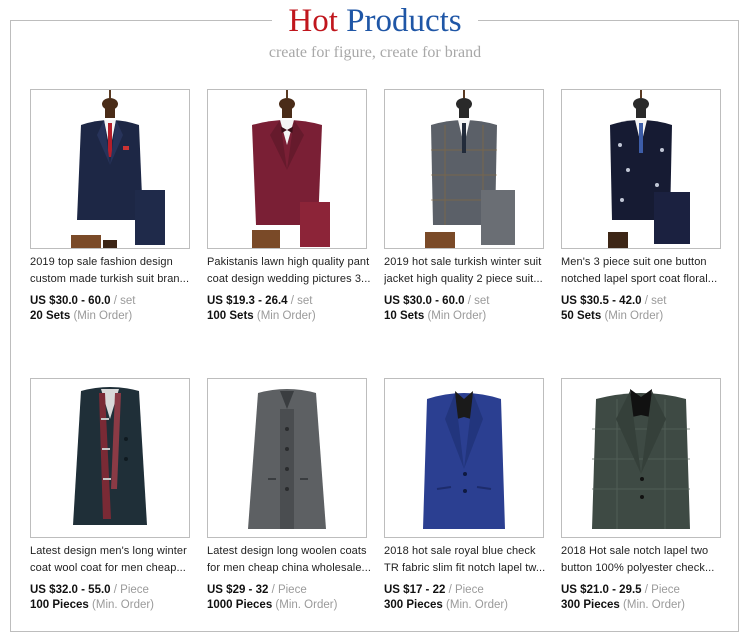  Describe the element at coordinates (261, 316) in the screenshot. I see `product-min-order: 100 Sets (Min Order)` at that location.